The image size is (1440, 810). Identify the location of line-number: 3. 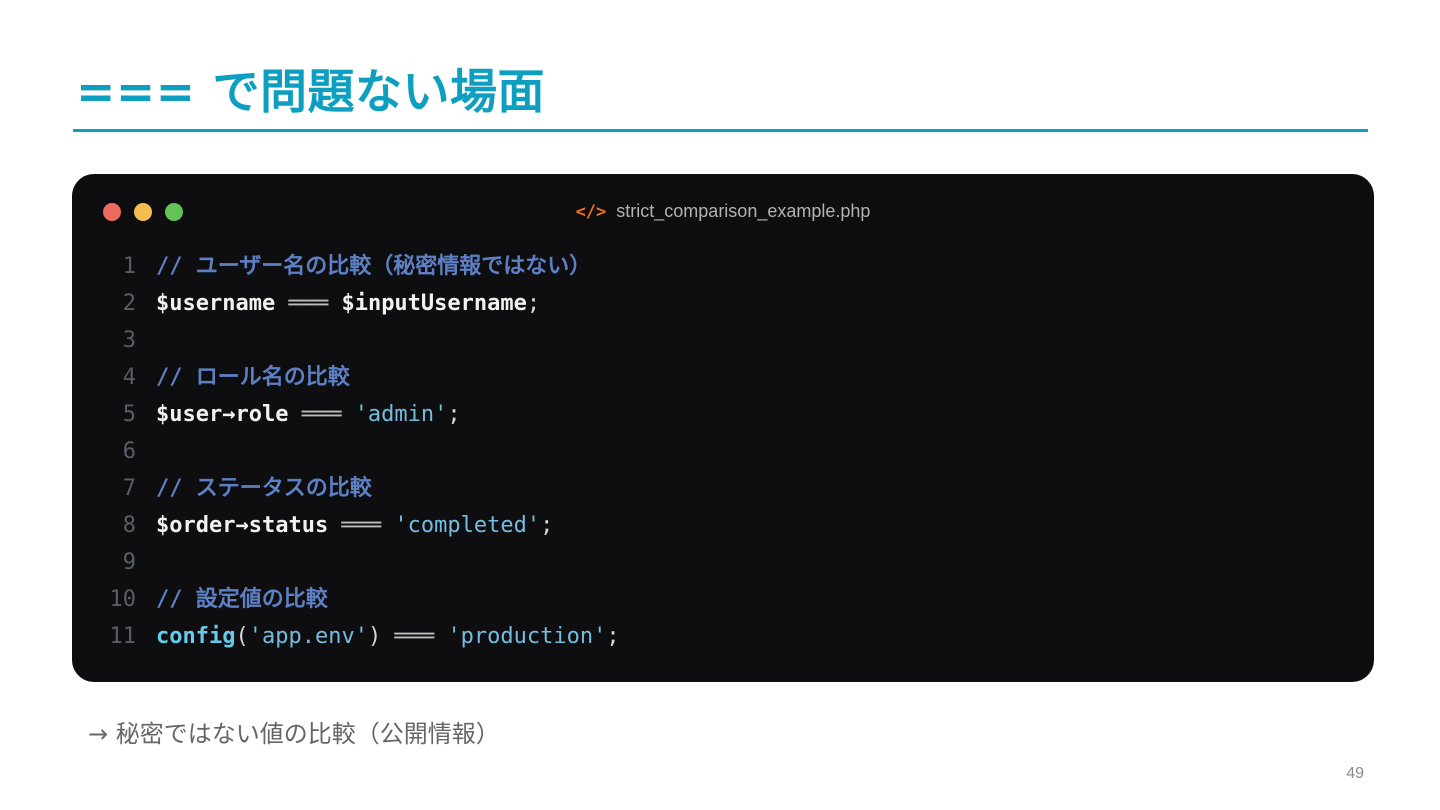
(129, 340).